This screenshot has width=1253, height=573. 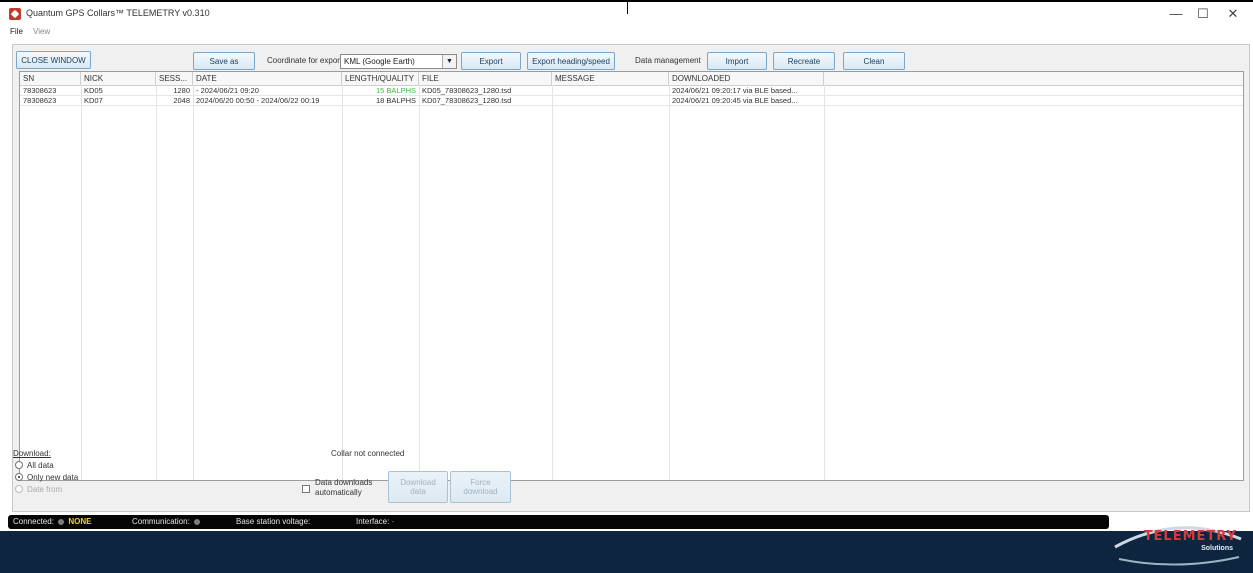 What do you see at coordinates (626, 33) in the screenshot?
I see `menu-bar: File View` at bounding box center [626, 33].